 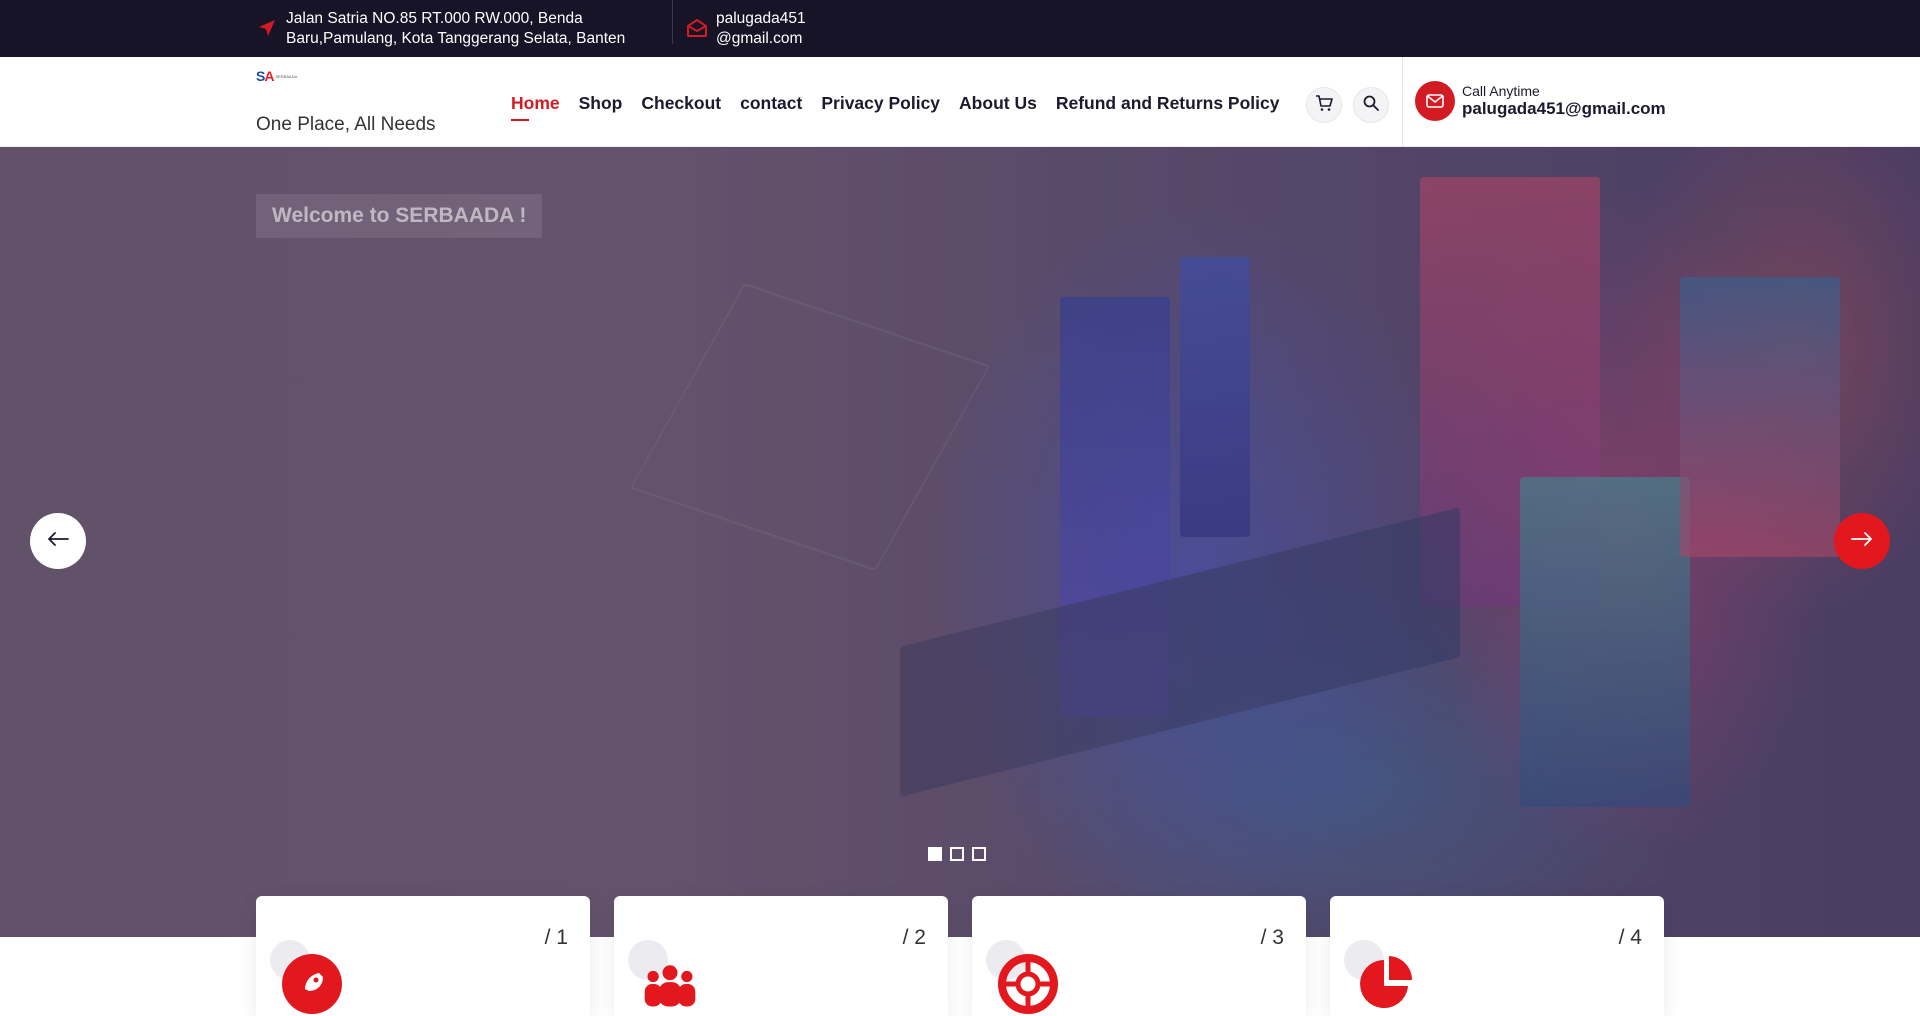 What do you see at coordinates (1630, 937) in the screenshot?
I see `card-number: / 4` at bounding box center [1630, 937].